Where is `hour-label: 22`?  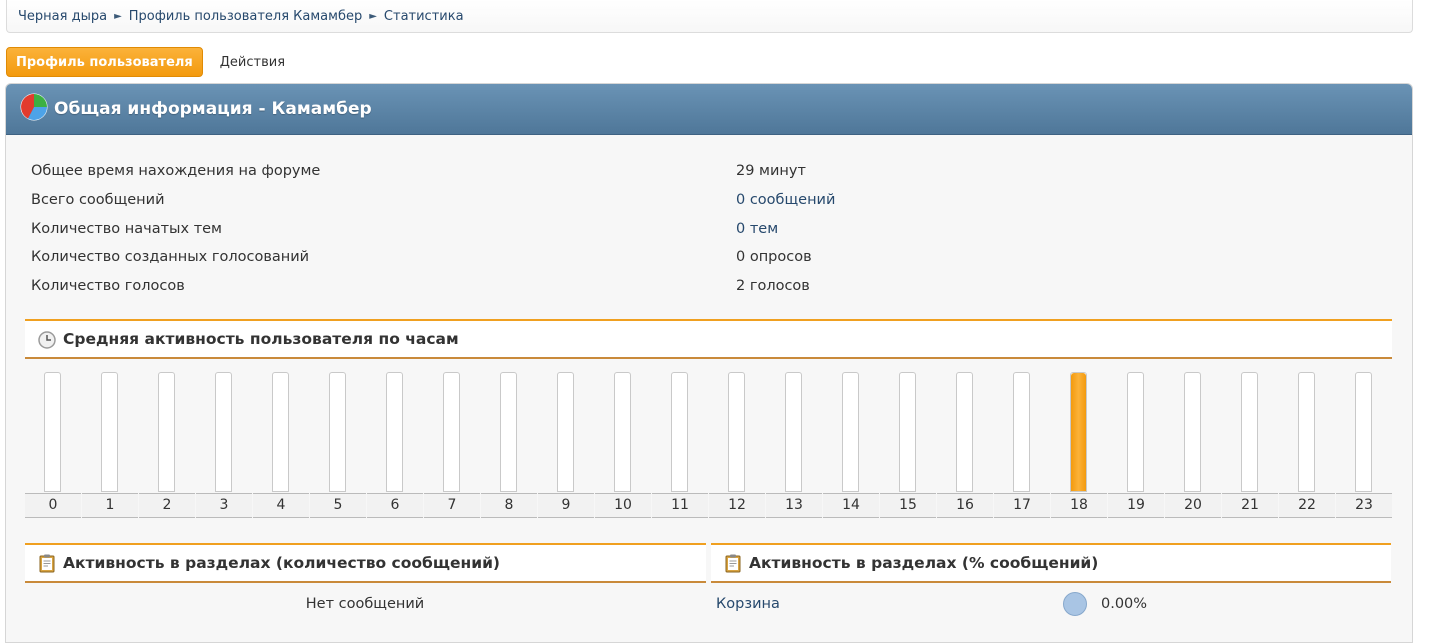
hour-label: 22 is located at coordinates (1307, 505).